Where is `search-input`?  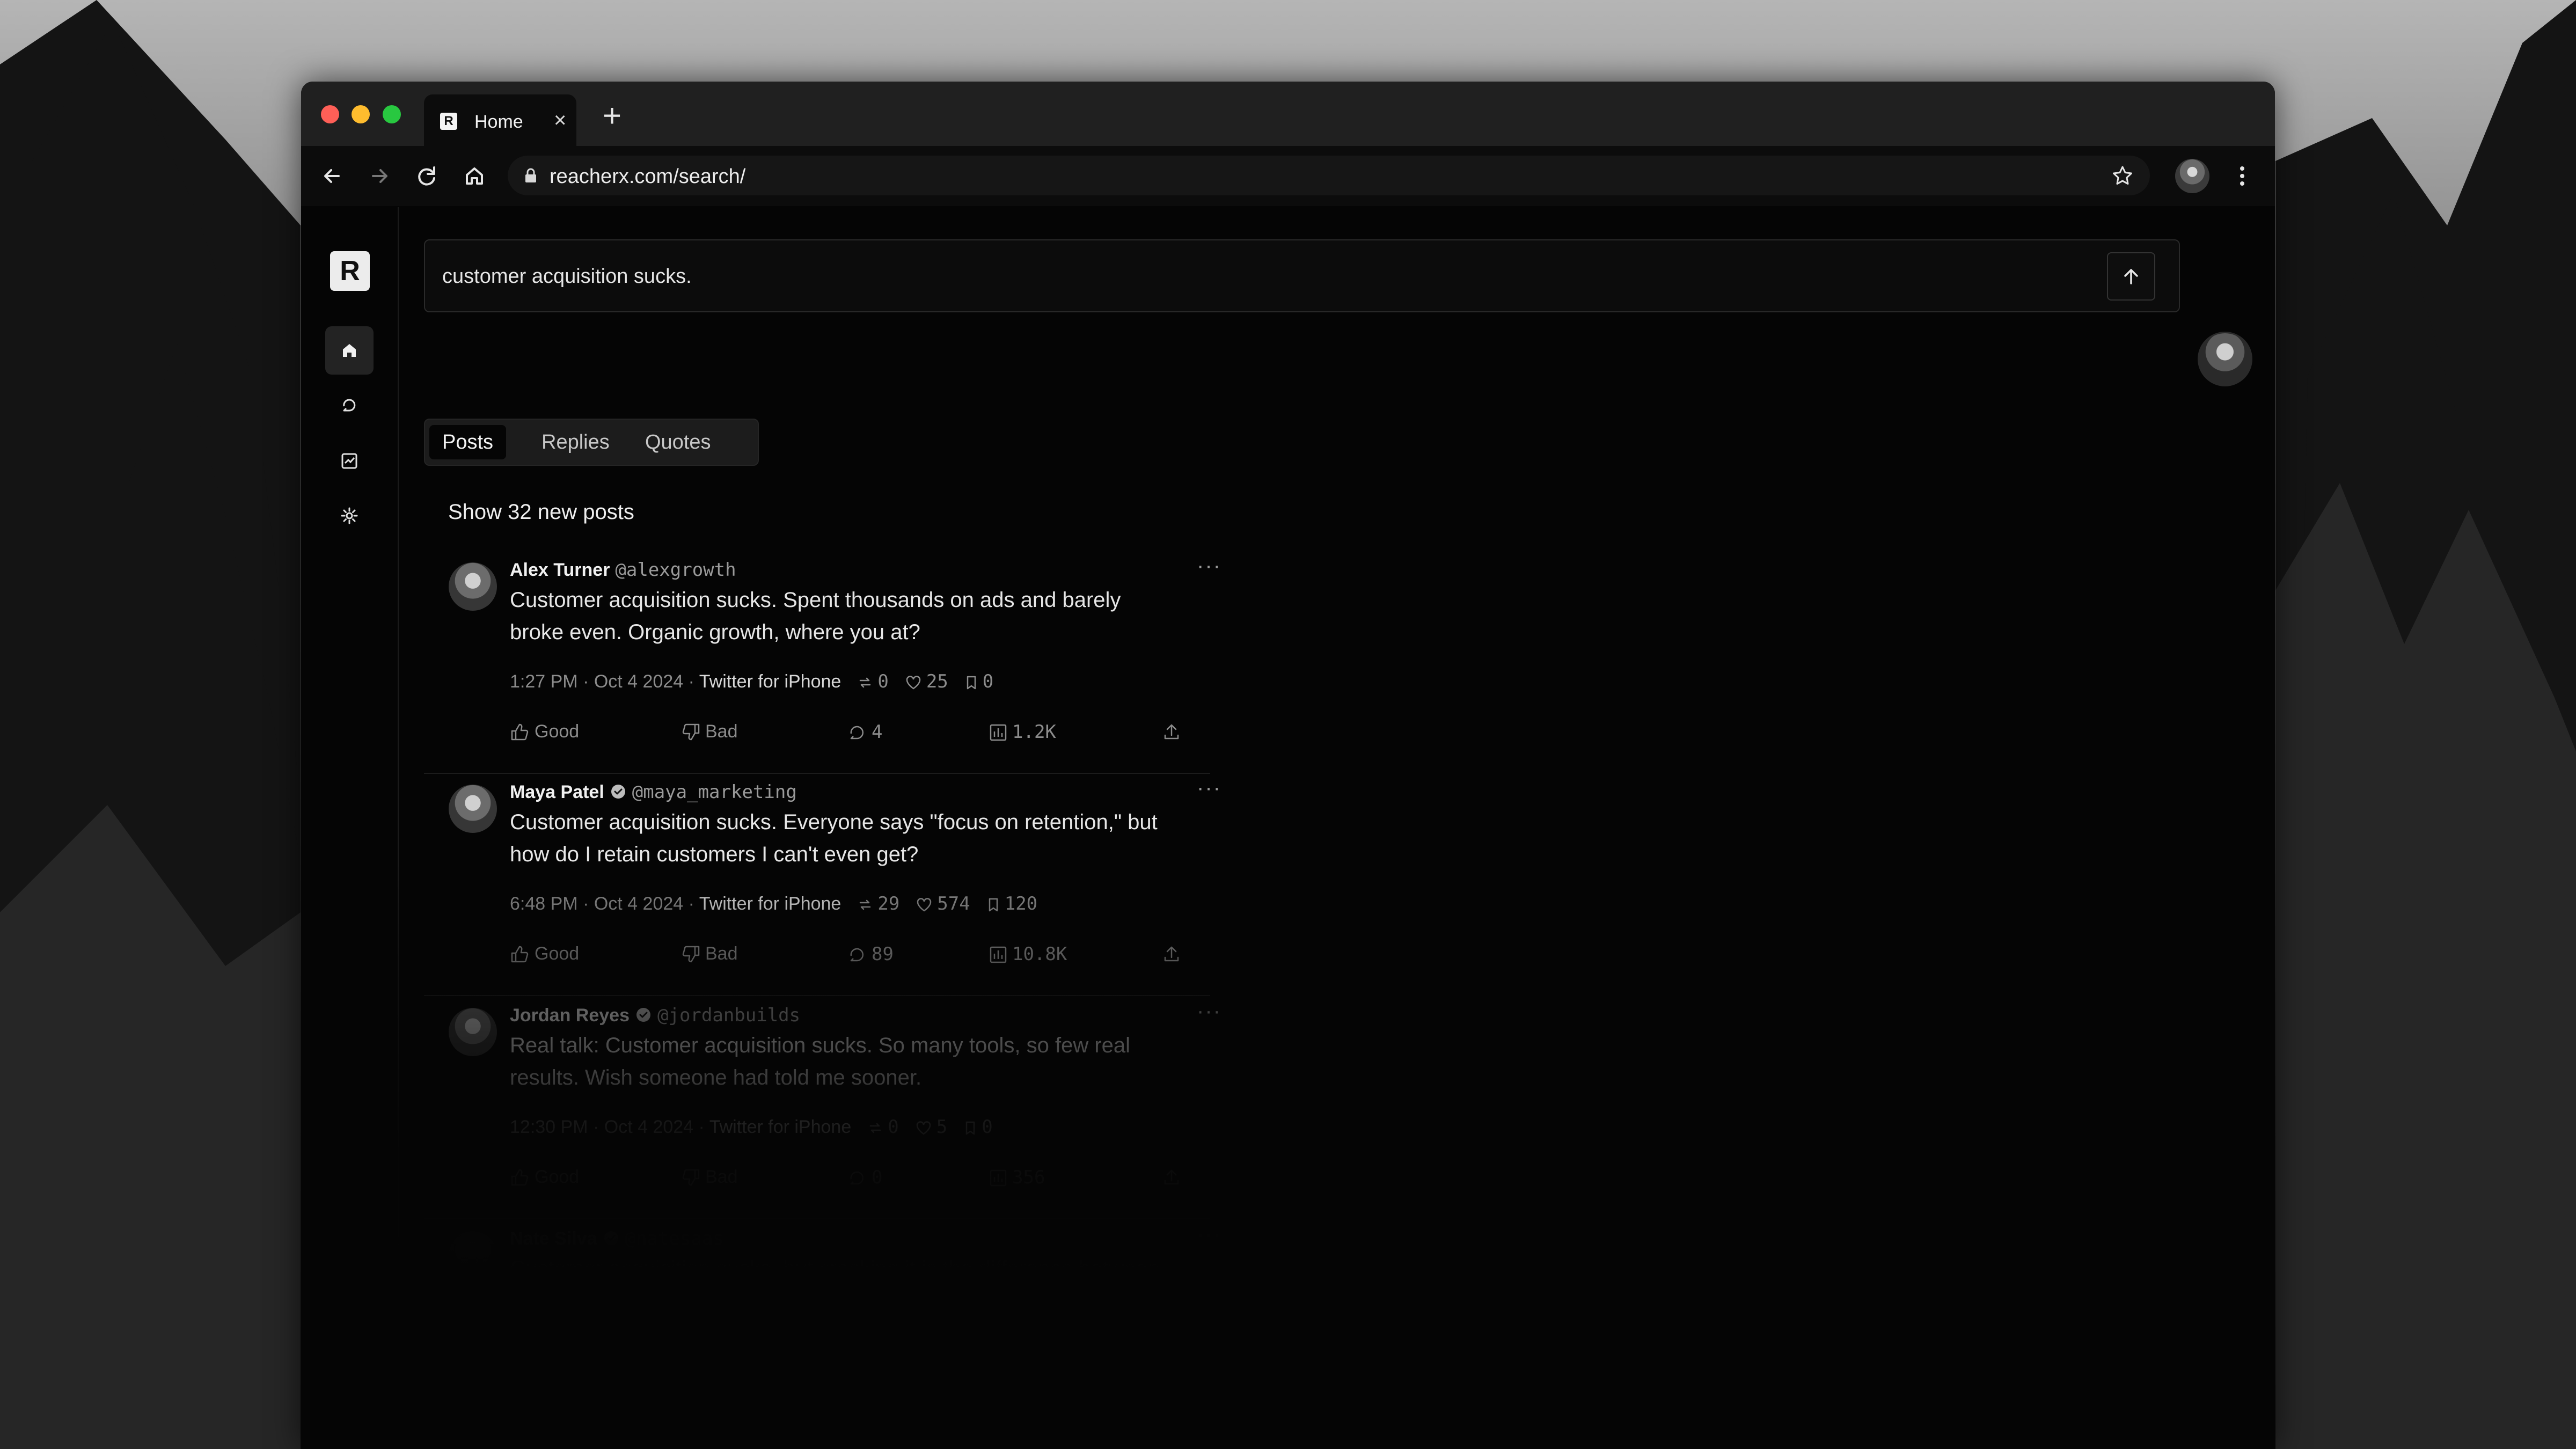
search-input is located at coordinates (1247, 276).